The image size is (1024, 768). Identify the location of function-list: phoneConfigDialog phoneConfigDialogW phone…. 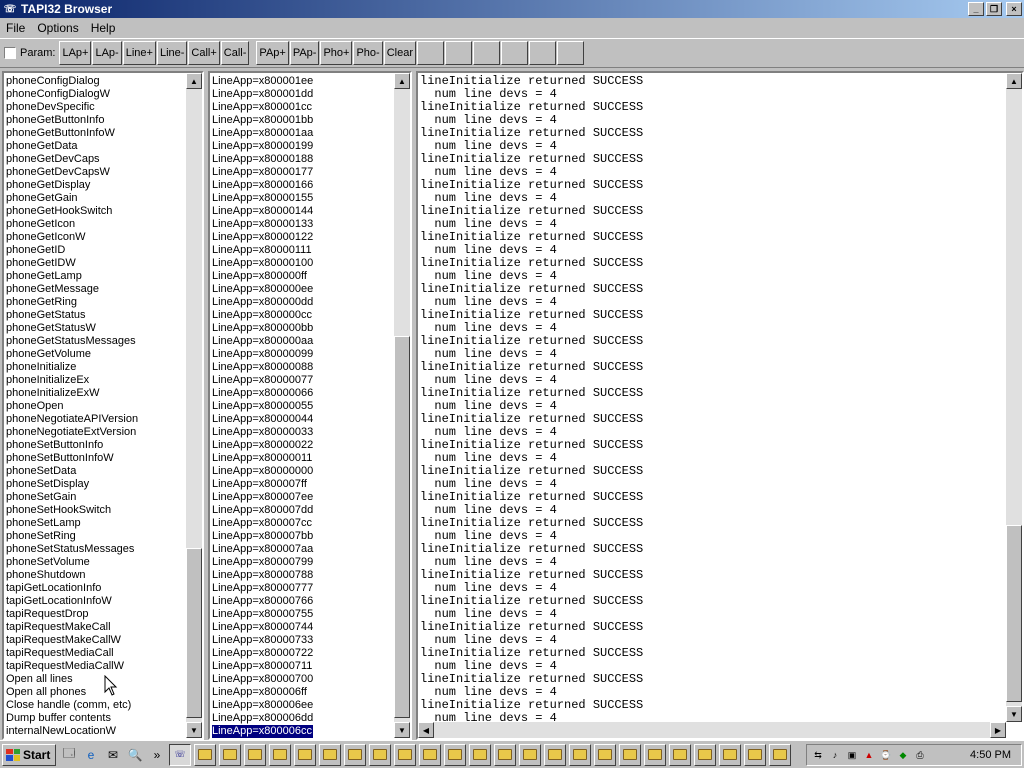
(71, 406).